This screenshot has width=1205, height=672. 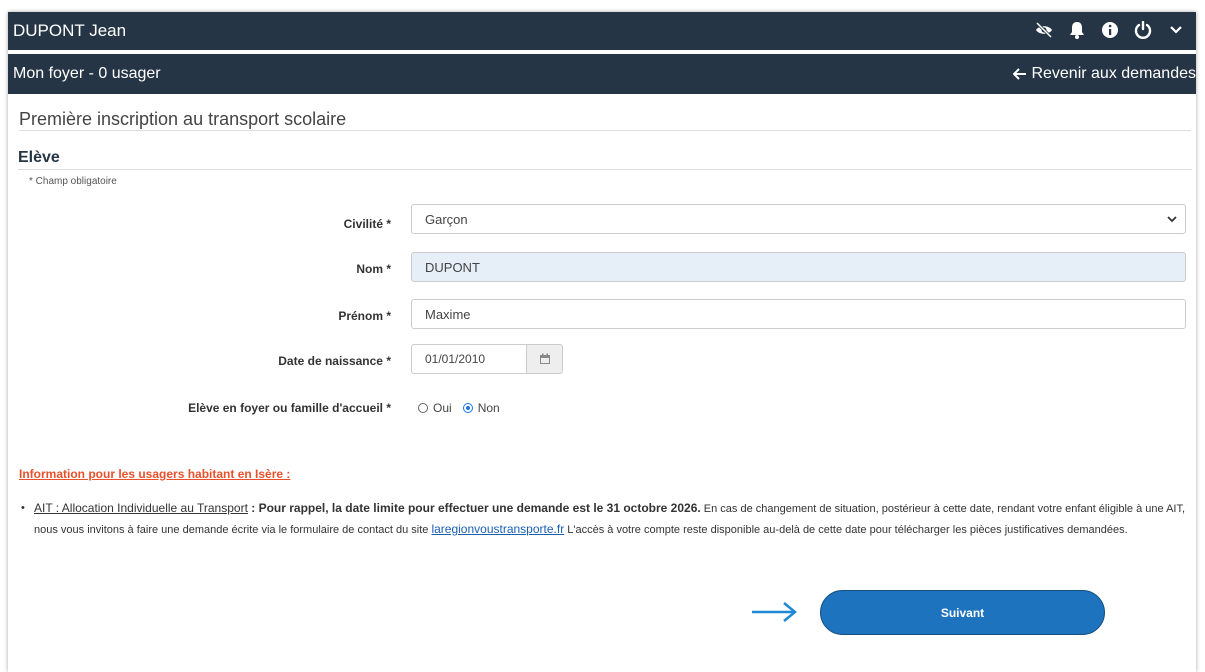 What do you see at coordinates (798, 219) in the screenshot?
I see `civilite-select: Garçon` at bounding box center [798, 219].